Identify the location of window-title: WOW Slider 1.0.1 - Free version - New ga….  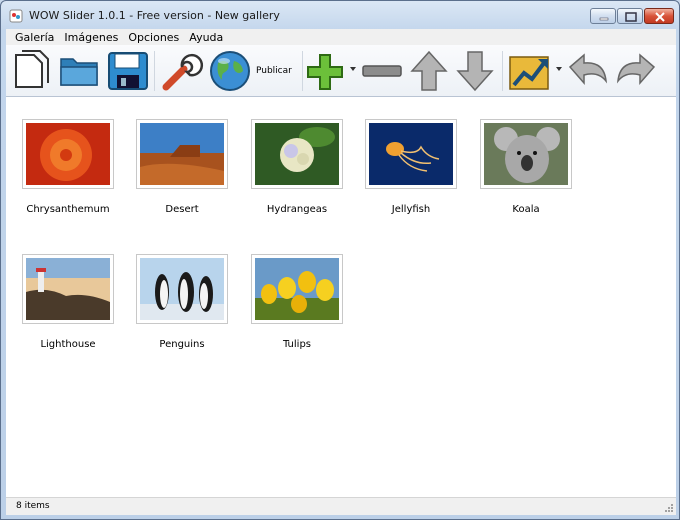
(154, 15).